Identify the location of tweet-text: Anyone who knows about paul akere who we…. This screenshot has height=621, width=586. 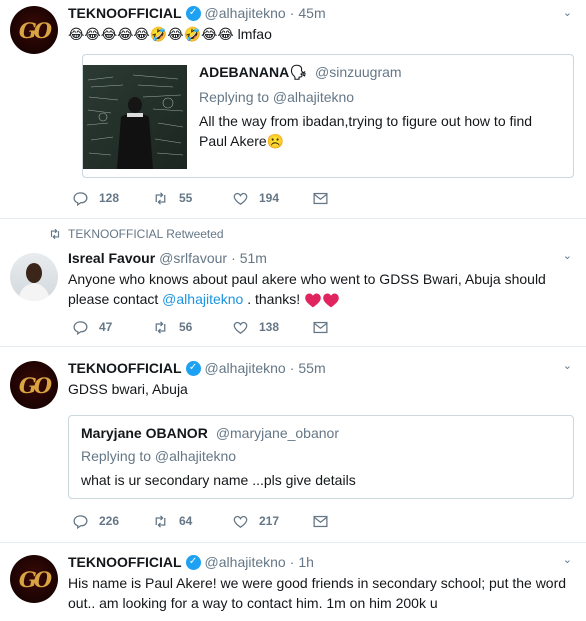
(307, 289).